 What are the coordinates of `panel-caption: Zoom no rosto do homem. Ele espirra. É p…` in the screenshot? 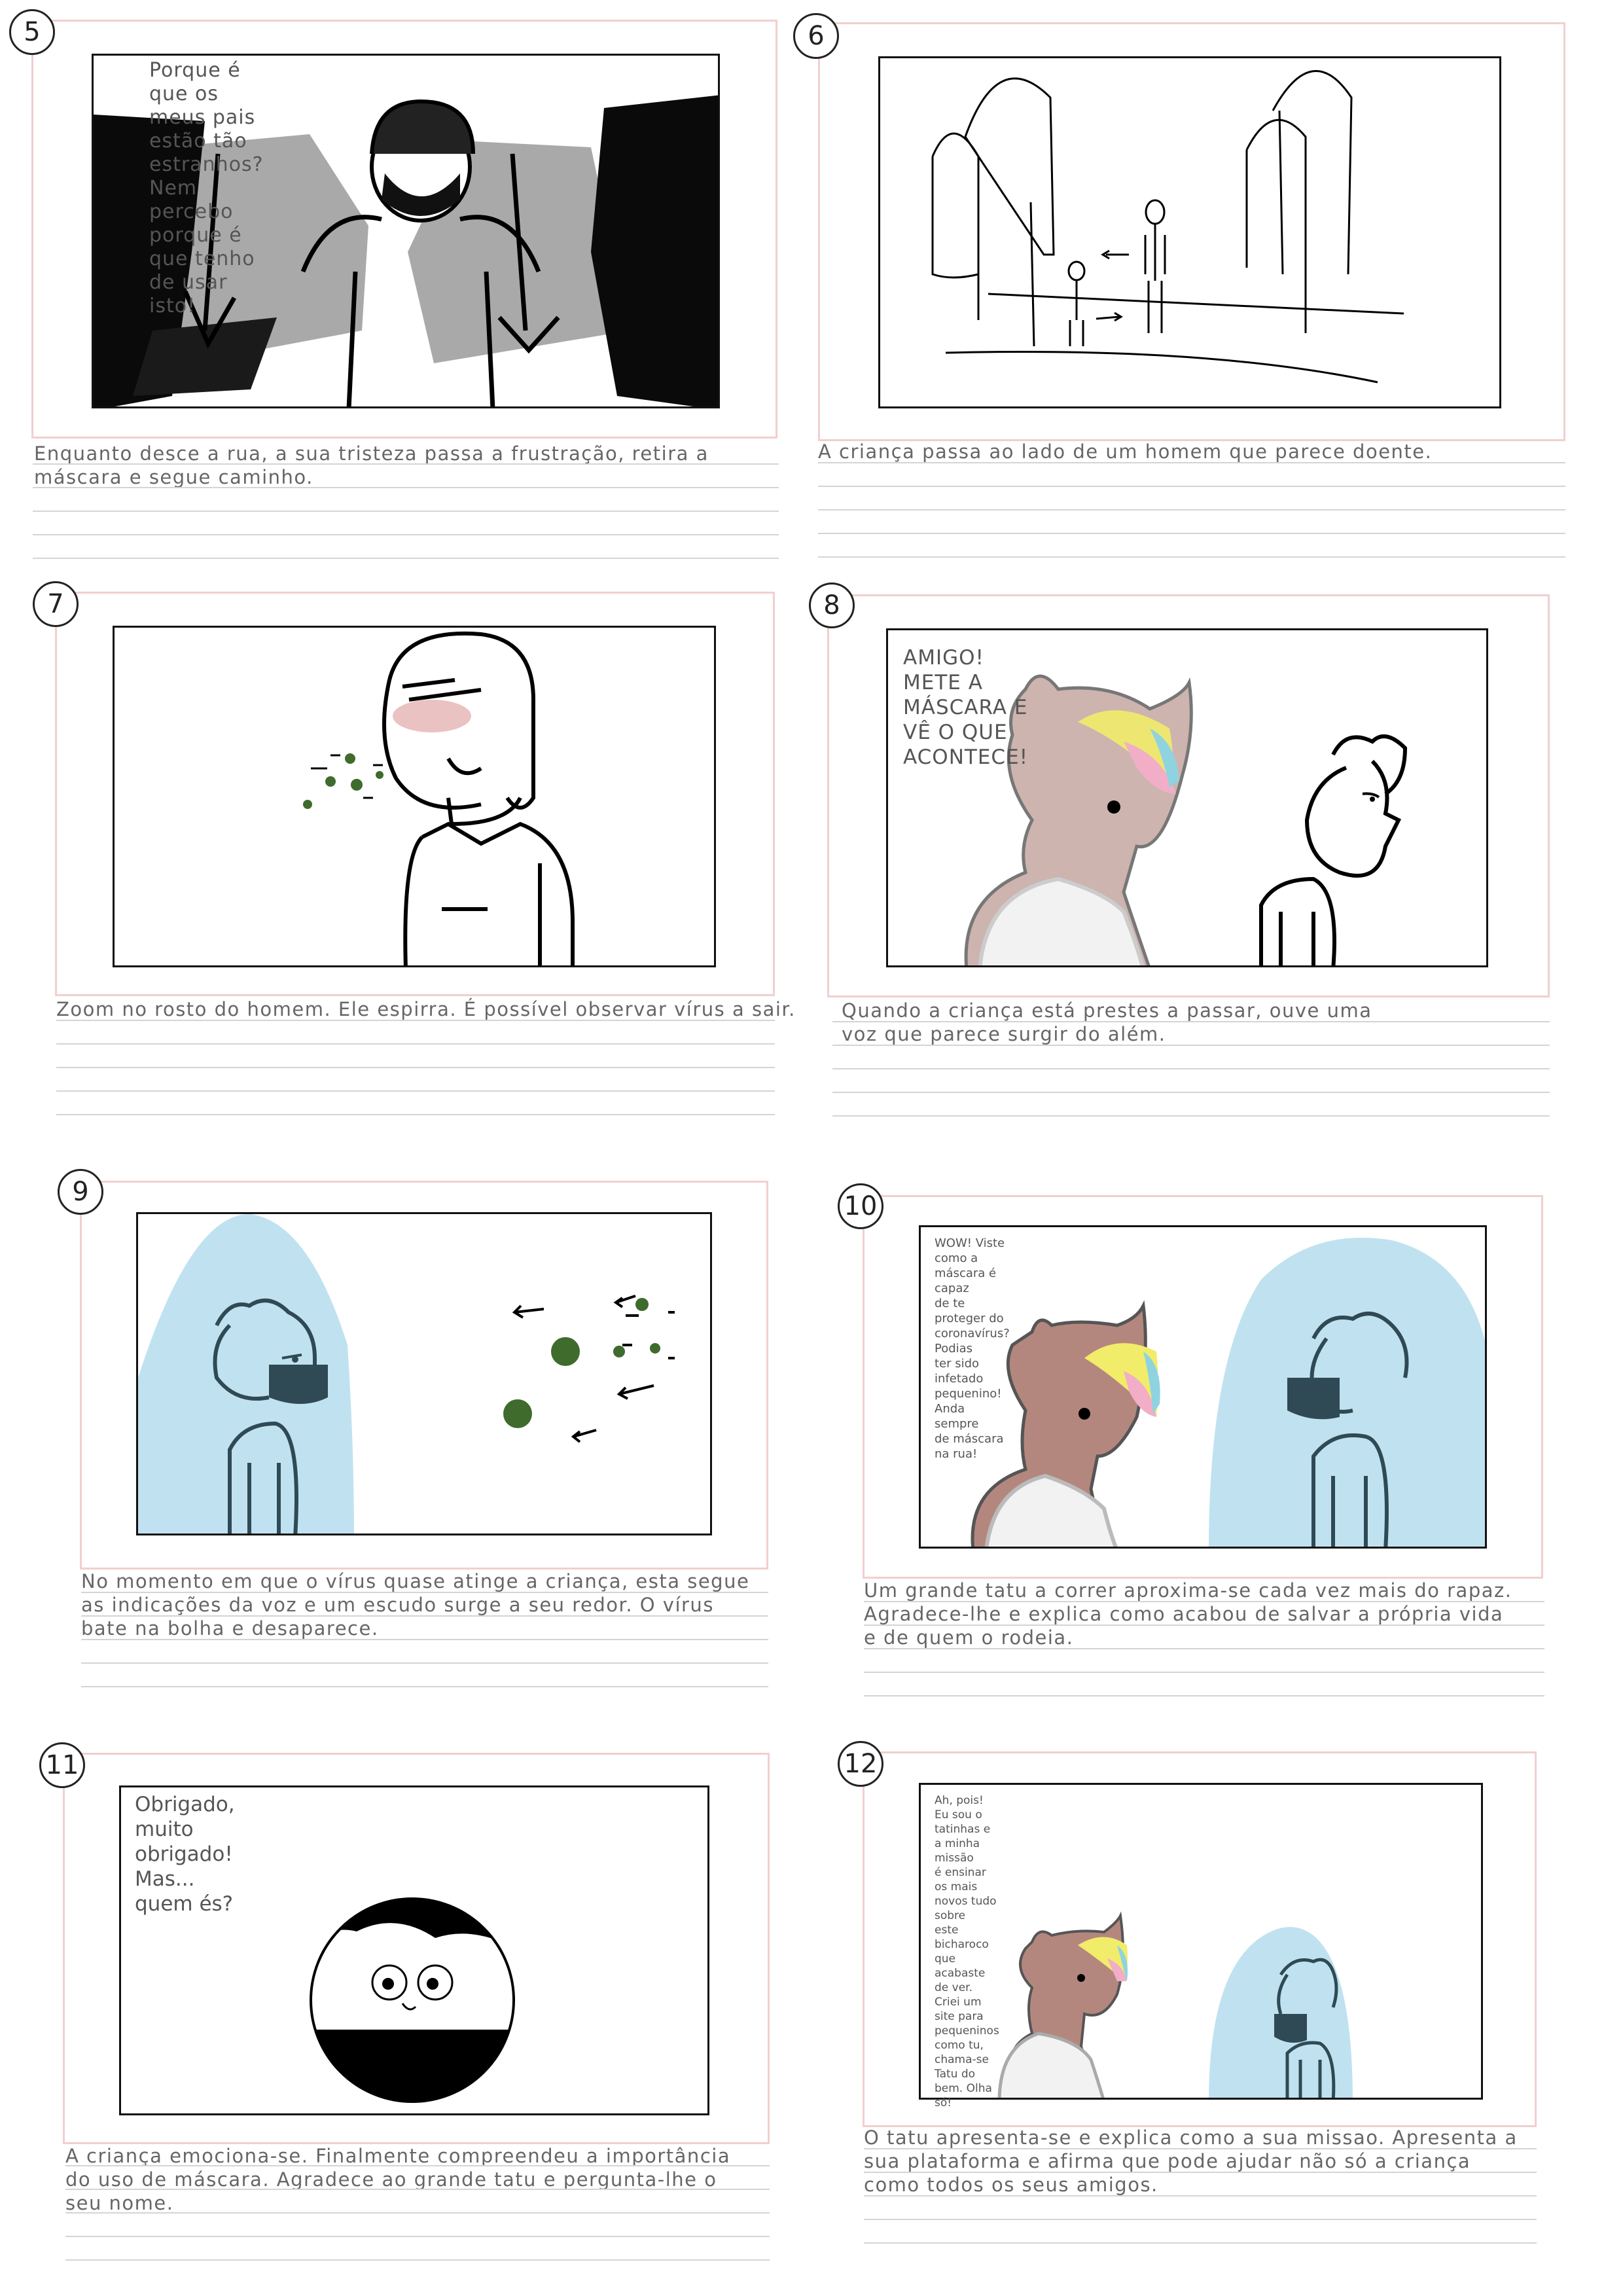 It's located at (426, 1009).